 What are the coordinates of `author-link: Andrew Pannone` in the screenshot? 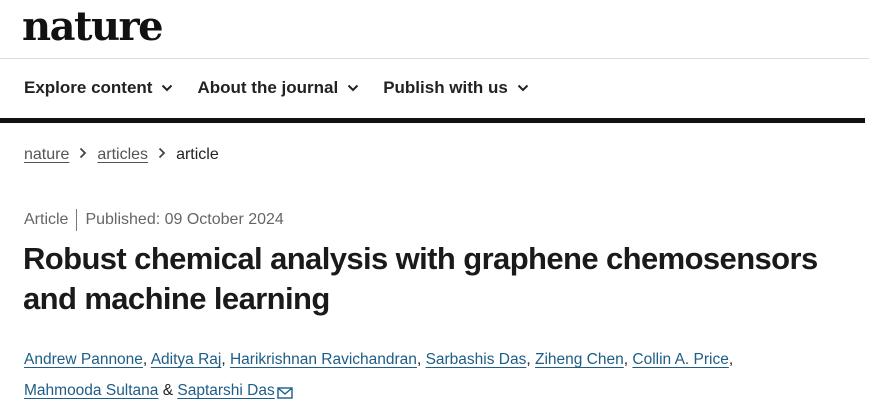 It's located at (83, 359).